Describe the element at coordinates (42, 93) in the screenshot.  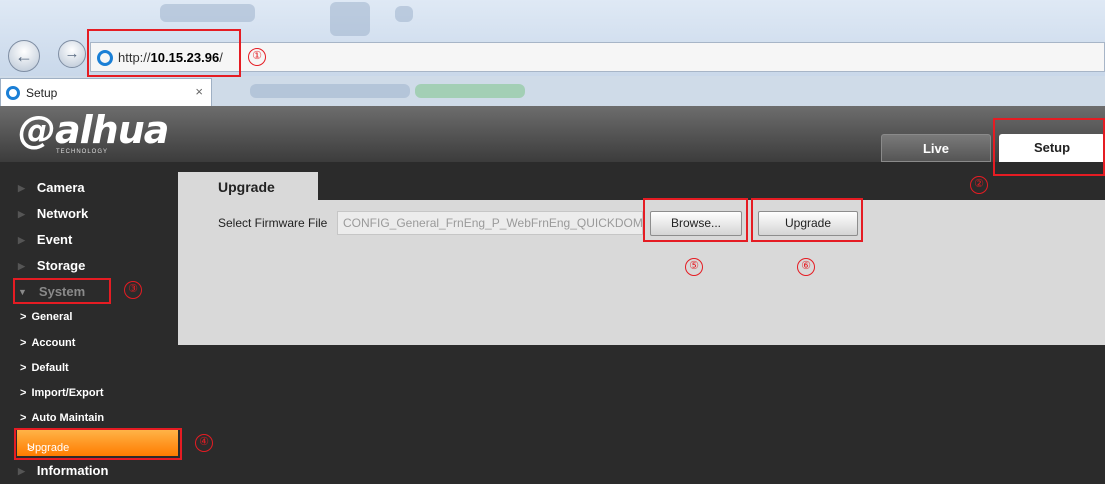
I see `tab-title: Setup` at that location.